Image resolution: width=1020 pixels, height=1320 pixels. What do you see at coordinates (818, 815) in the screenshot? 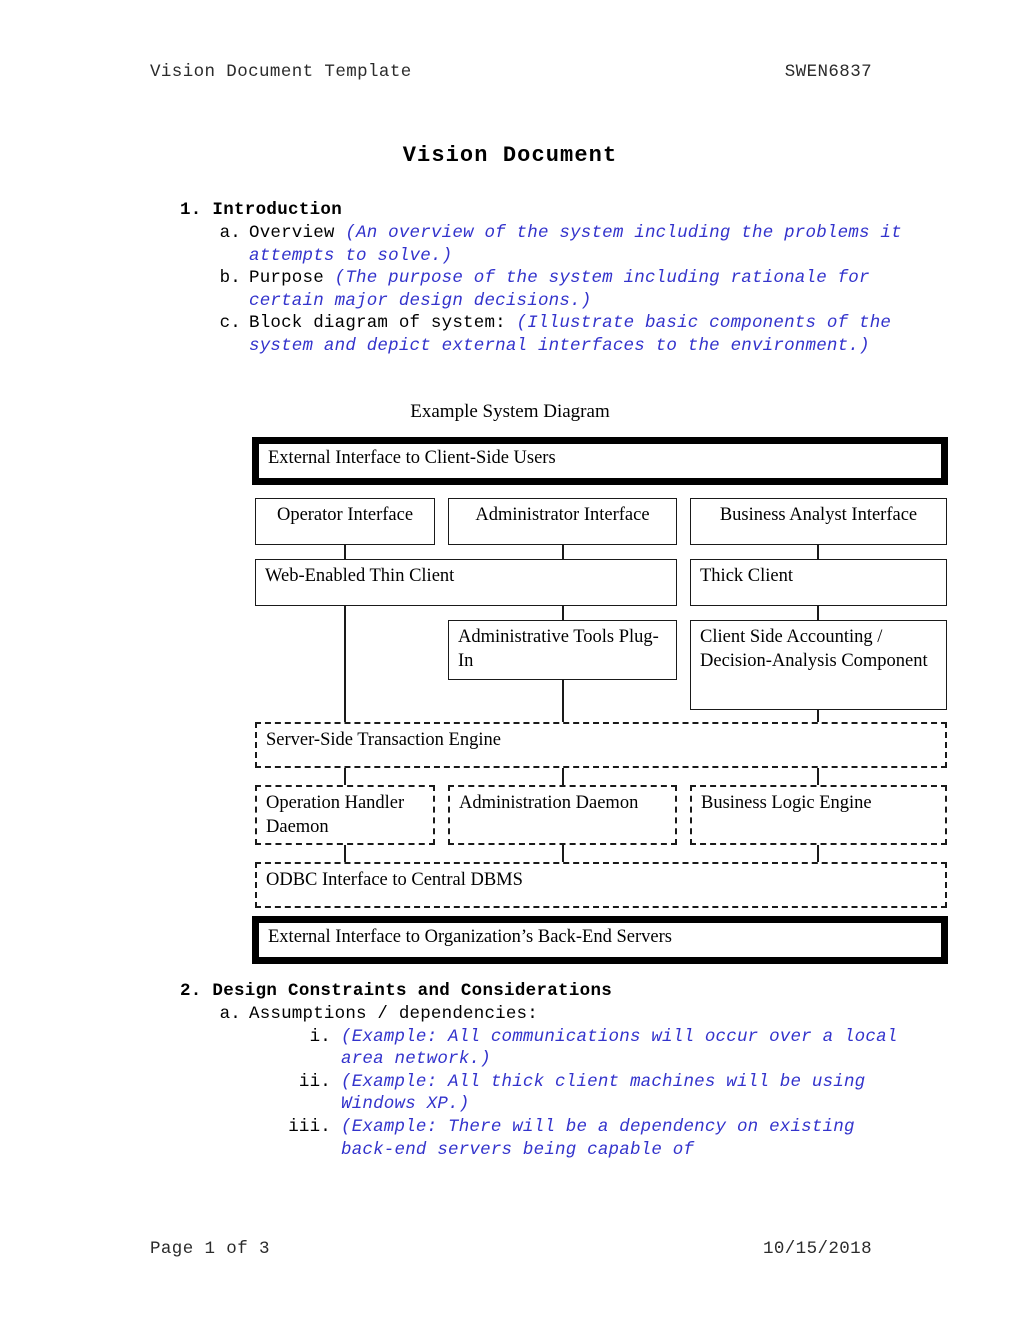
I see `node-business-logic-engine: Business Logic Engine` at bounding box center [818, 815].